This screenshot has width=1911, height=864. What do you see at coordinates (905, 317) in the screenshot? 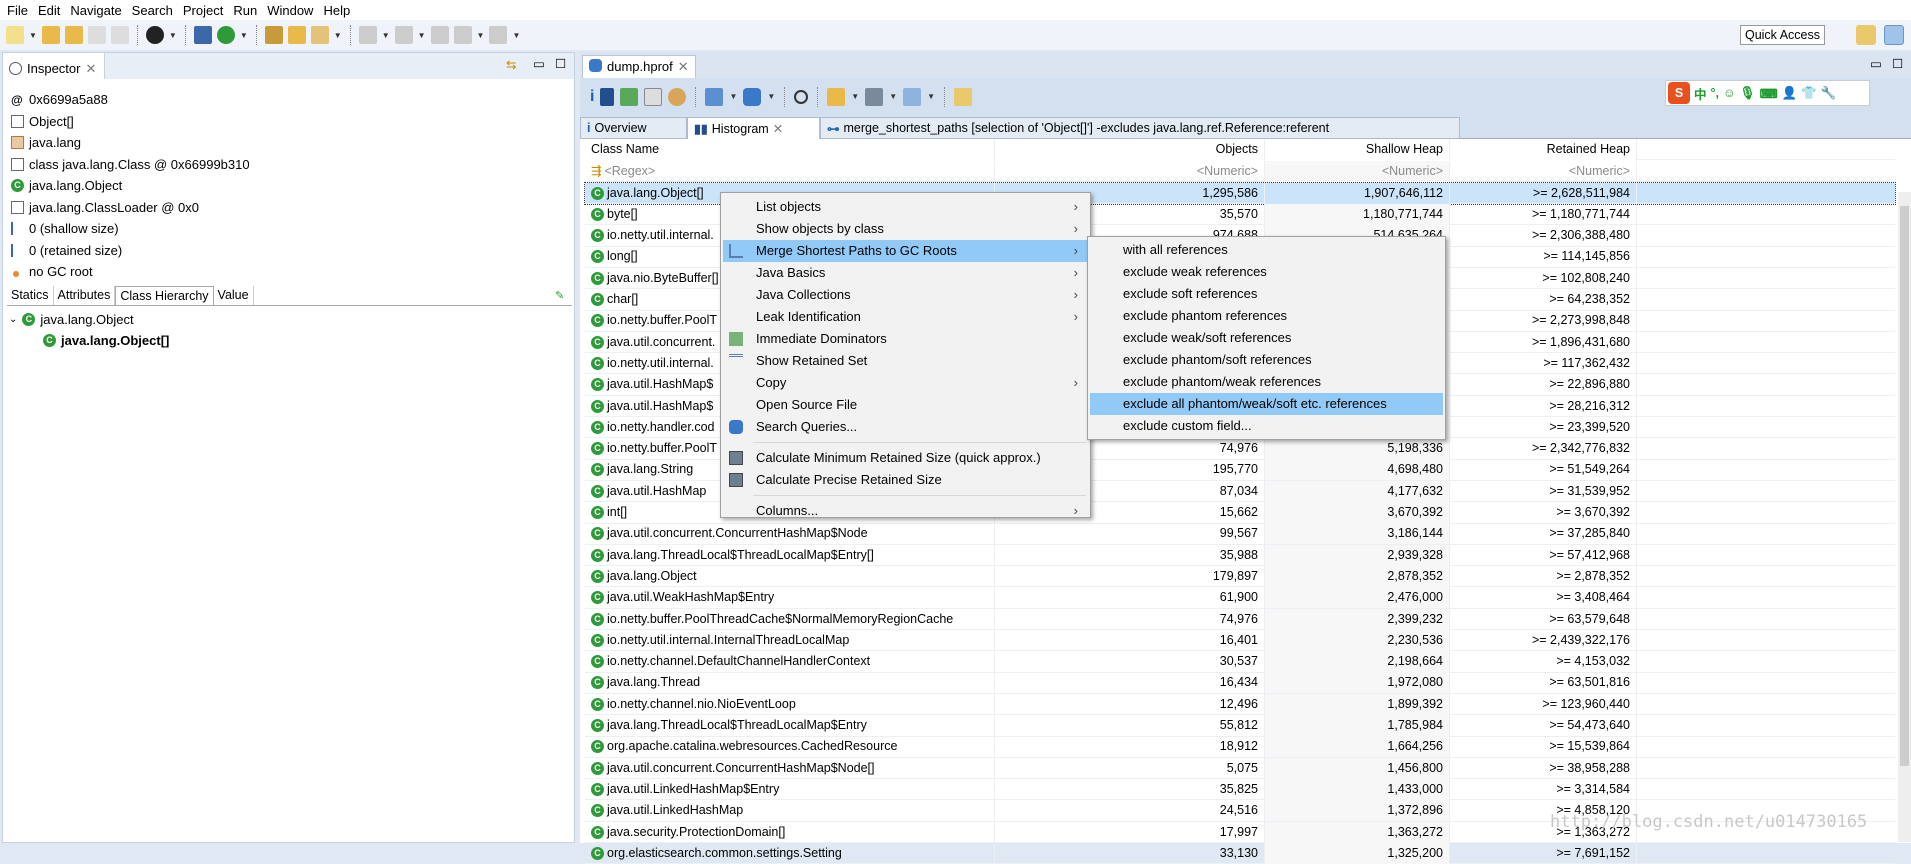
I see `menu-item-leak-identification: Leak Identification ›` at bounding box center [905, 317].